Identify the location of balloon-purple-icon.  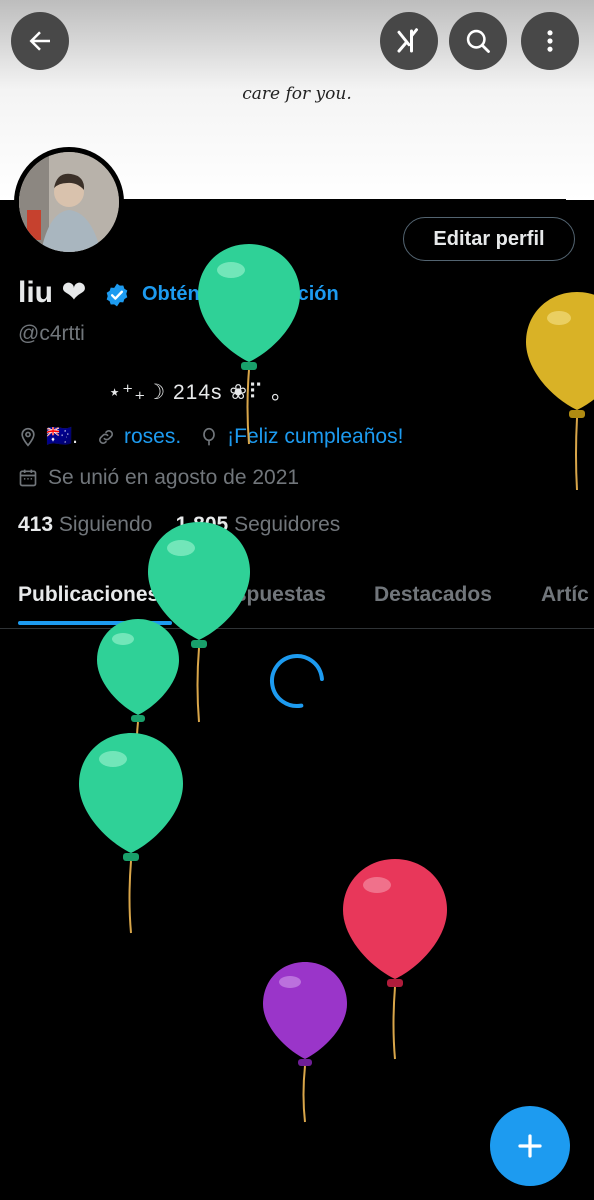
(305, 1042).